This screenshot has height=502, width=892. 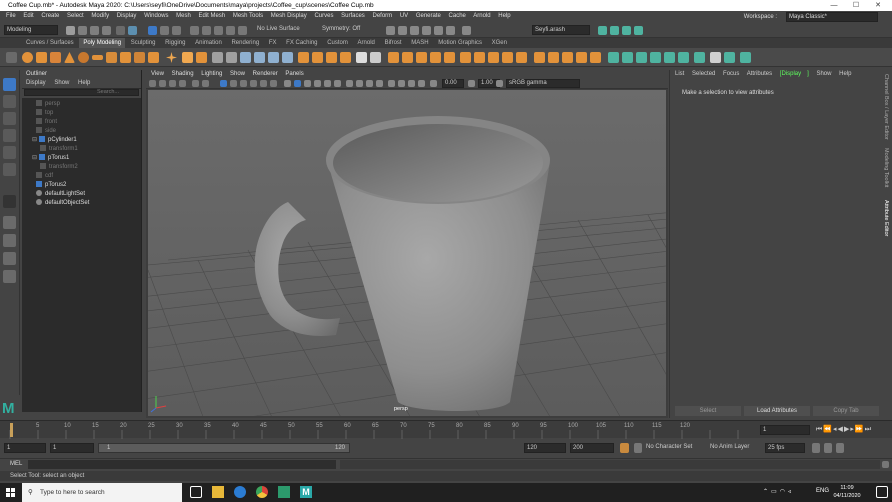 I want to click on go-to-end-icon: ⏭, so click(x=868, y=429).